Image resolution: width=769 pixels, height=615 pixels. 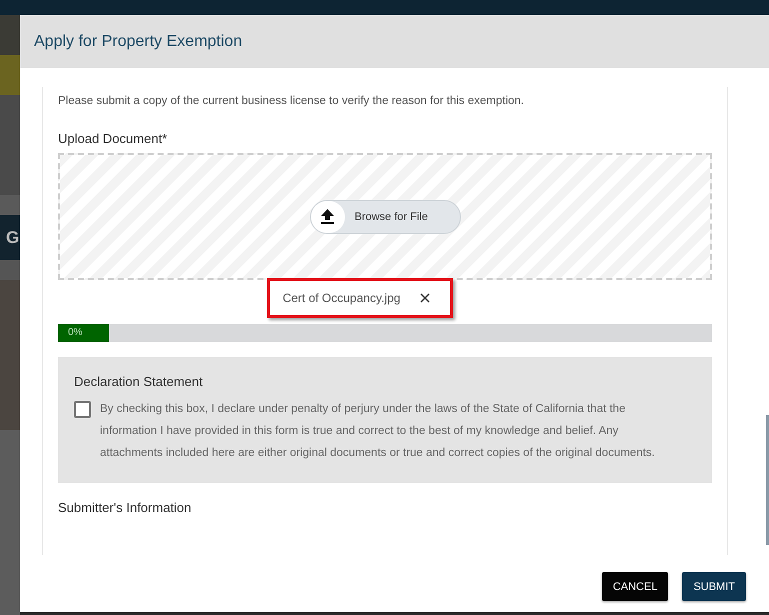 I want to click on instructions-text: Please submit a copy of the current business license to verify the reason for this exemption., so click(x=291, y=101).